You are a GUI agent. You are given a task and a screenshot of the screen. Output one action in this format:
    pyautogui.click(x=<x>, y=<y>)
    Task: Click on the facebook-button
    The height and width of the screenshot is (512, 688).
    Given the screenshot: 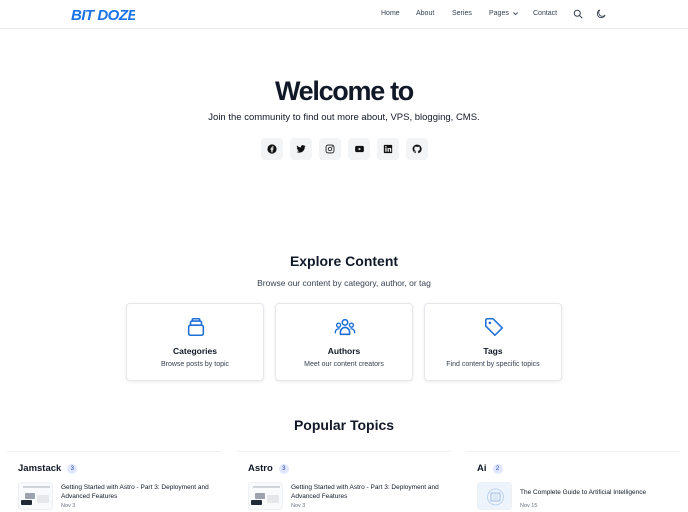 What is the action you would take?
    pyautogui.click(x=272, y=149)
    